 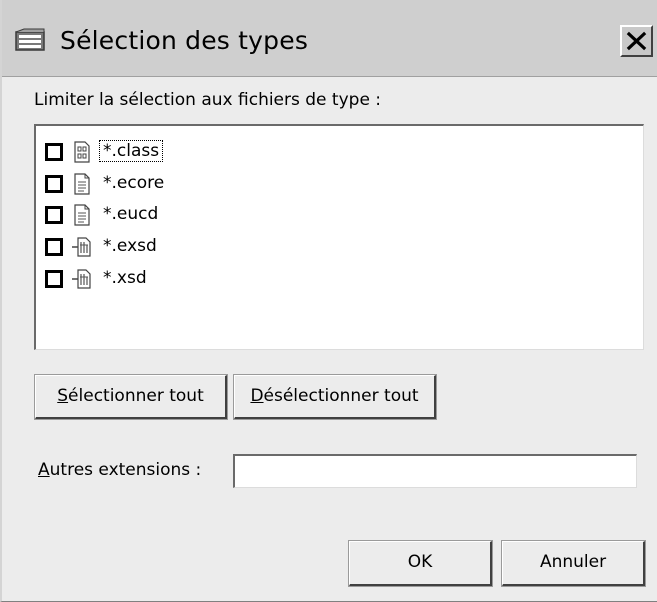 I want to click on close-icon, so click(x=636, y=41).